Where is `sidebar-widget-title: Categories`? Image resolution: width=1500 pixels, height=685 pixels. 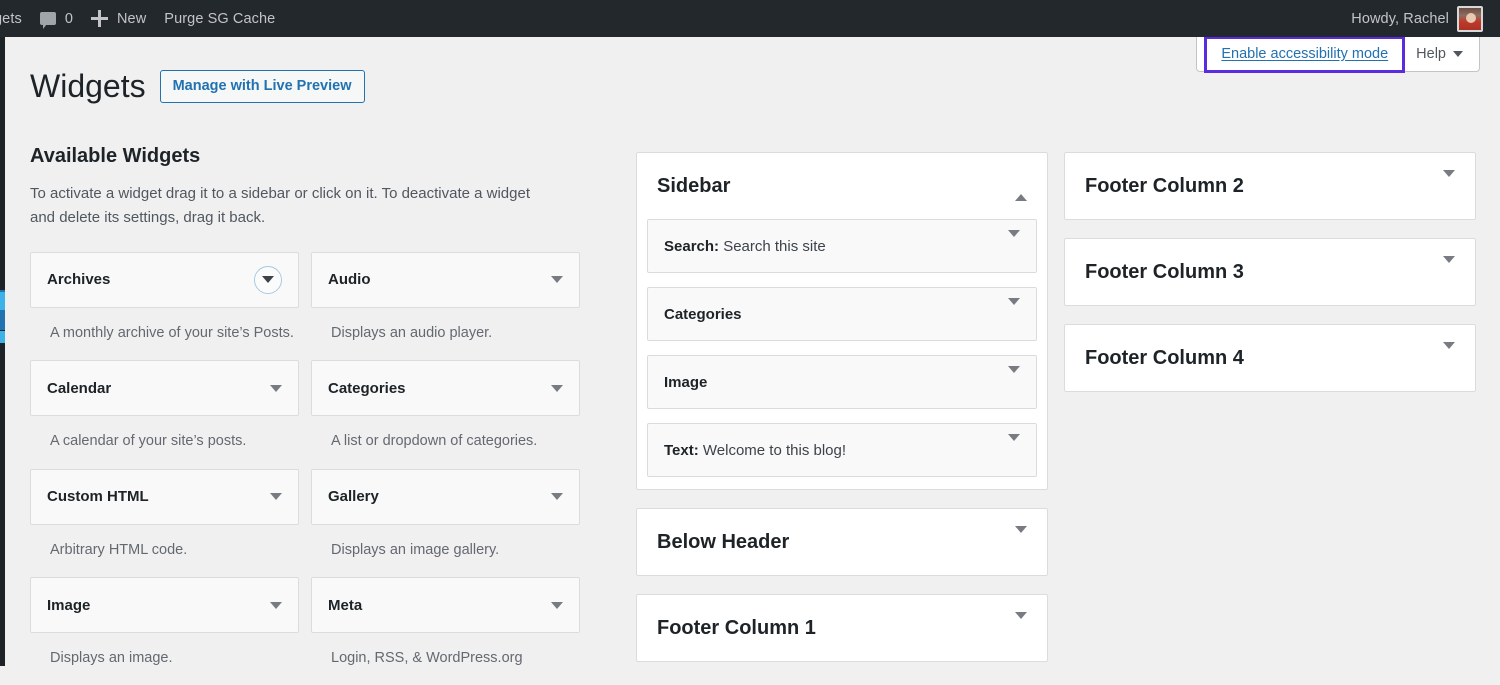 sidebar-widget-title: Categories is located at coordinates (703, 314).